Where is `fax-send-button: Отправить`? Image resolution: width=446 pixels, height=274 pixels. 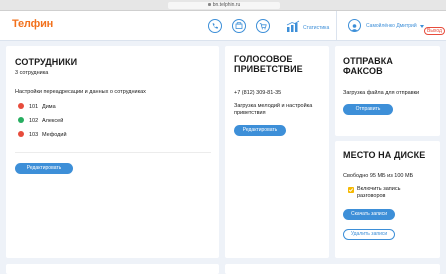
fax-send-button: Отправить is located at coordinates (368, 109).